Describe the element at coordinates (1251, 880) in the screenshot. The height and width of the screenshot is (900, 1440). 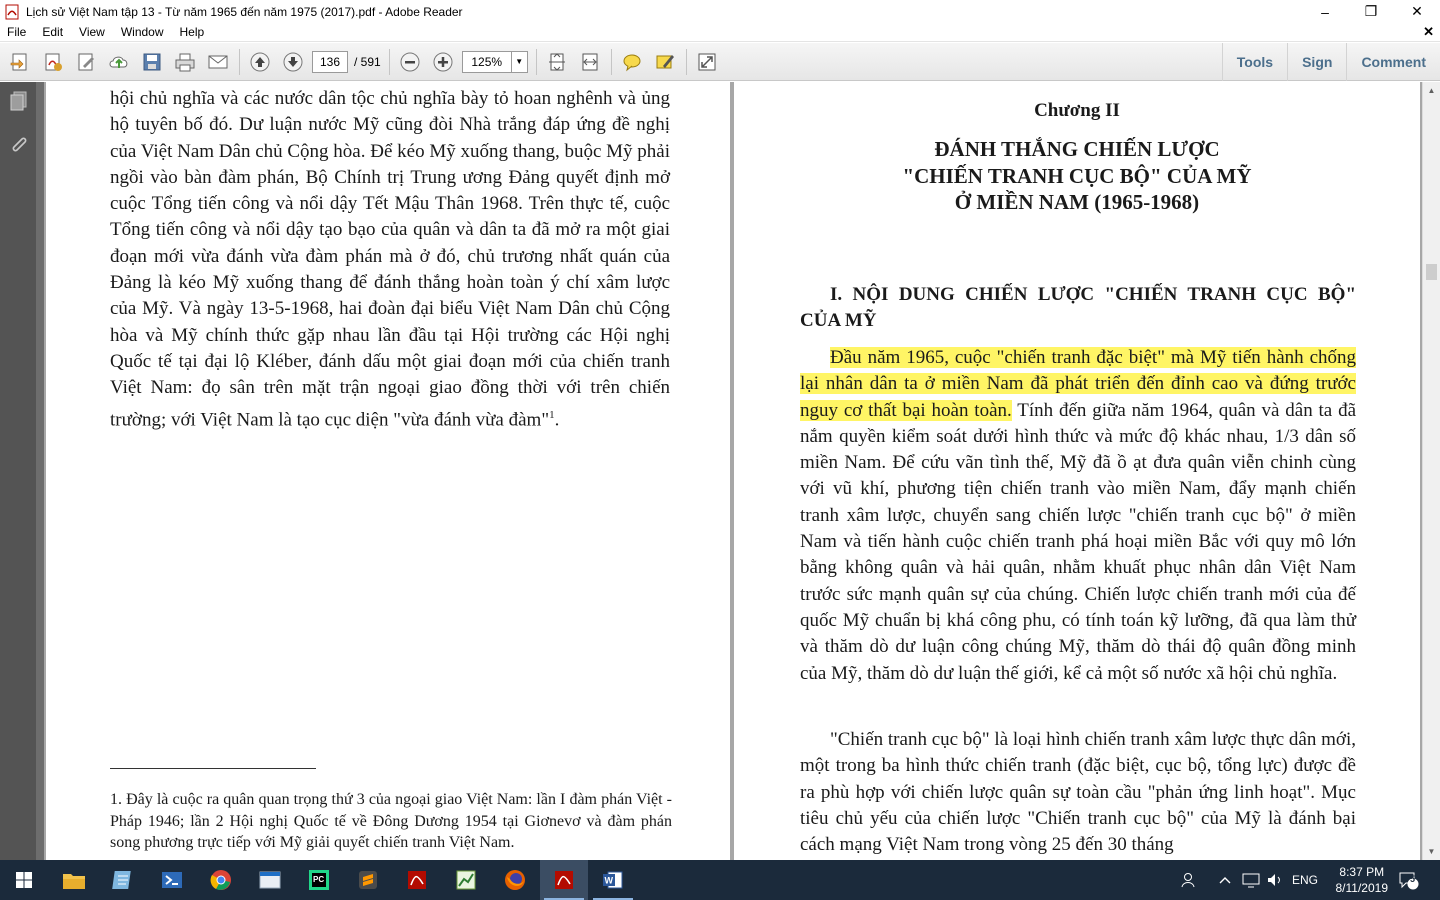
I see `network-icon` at that location.